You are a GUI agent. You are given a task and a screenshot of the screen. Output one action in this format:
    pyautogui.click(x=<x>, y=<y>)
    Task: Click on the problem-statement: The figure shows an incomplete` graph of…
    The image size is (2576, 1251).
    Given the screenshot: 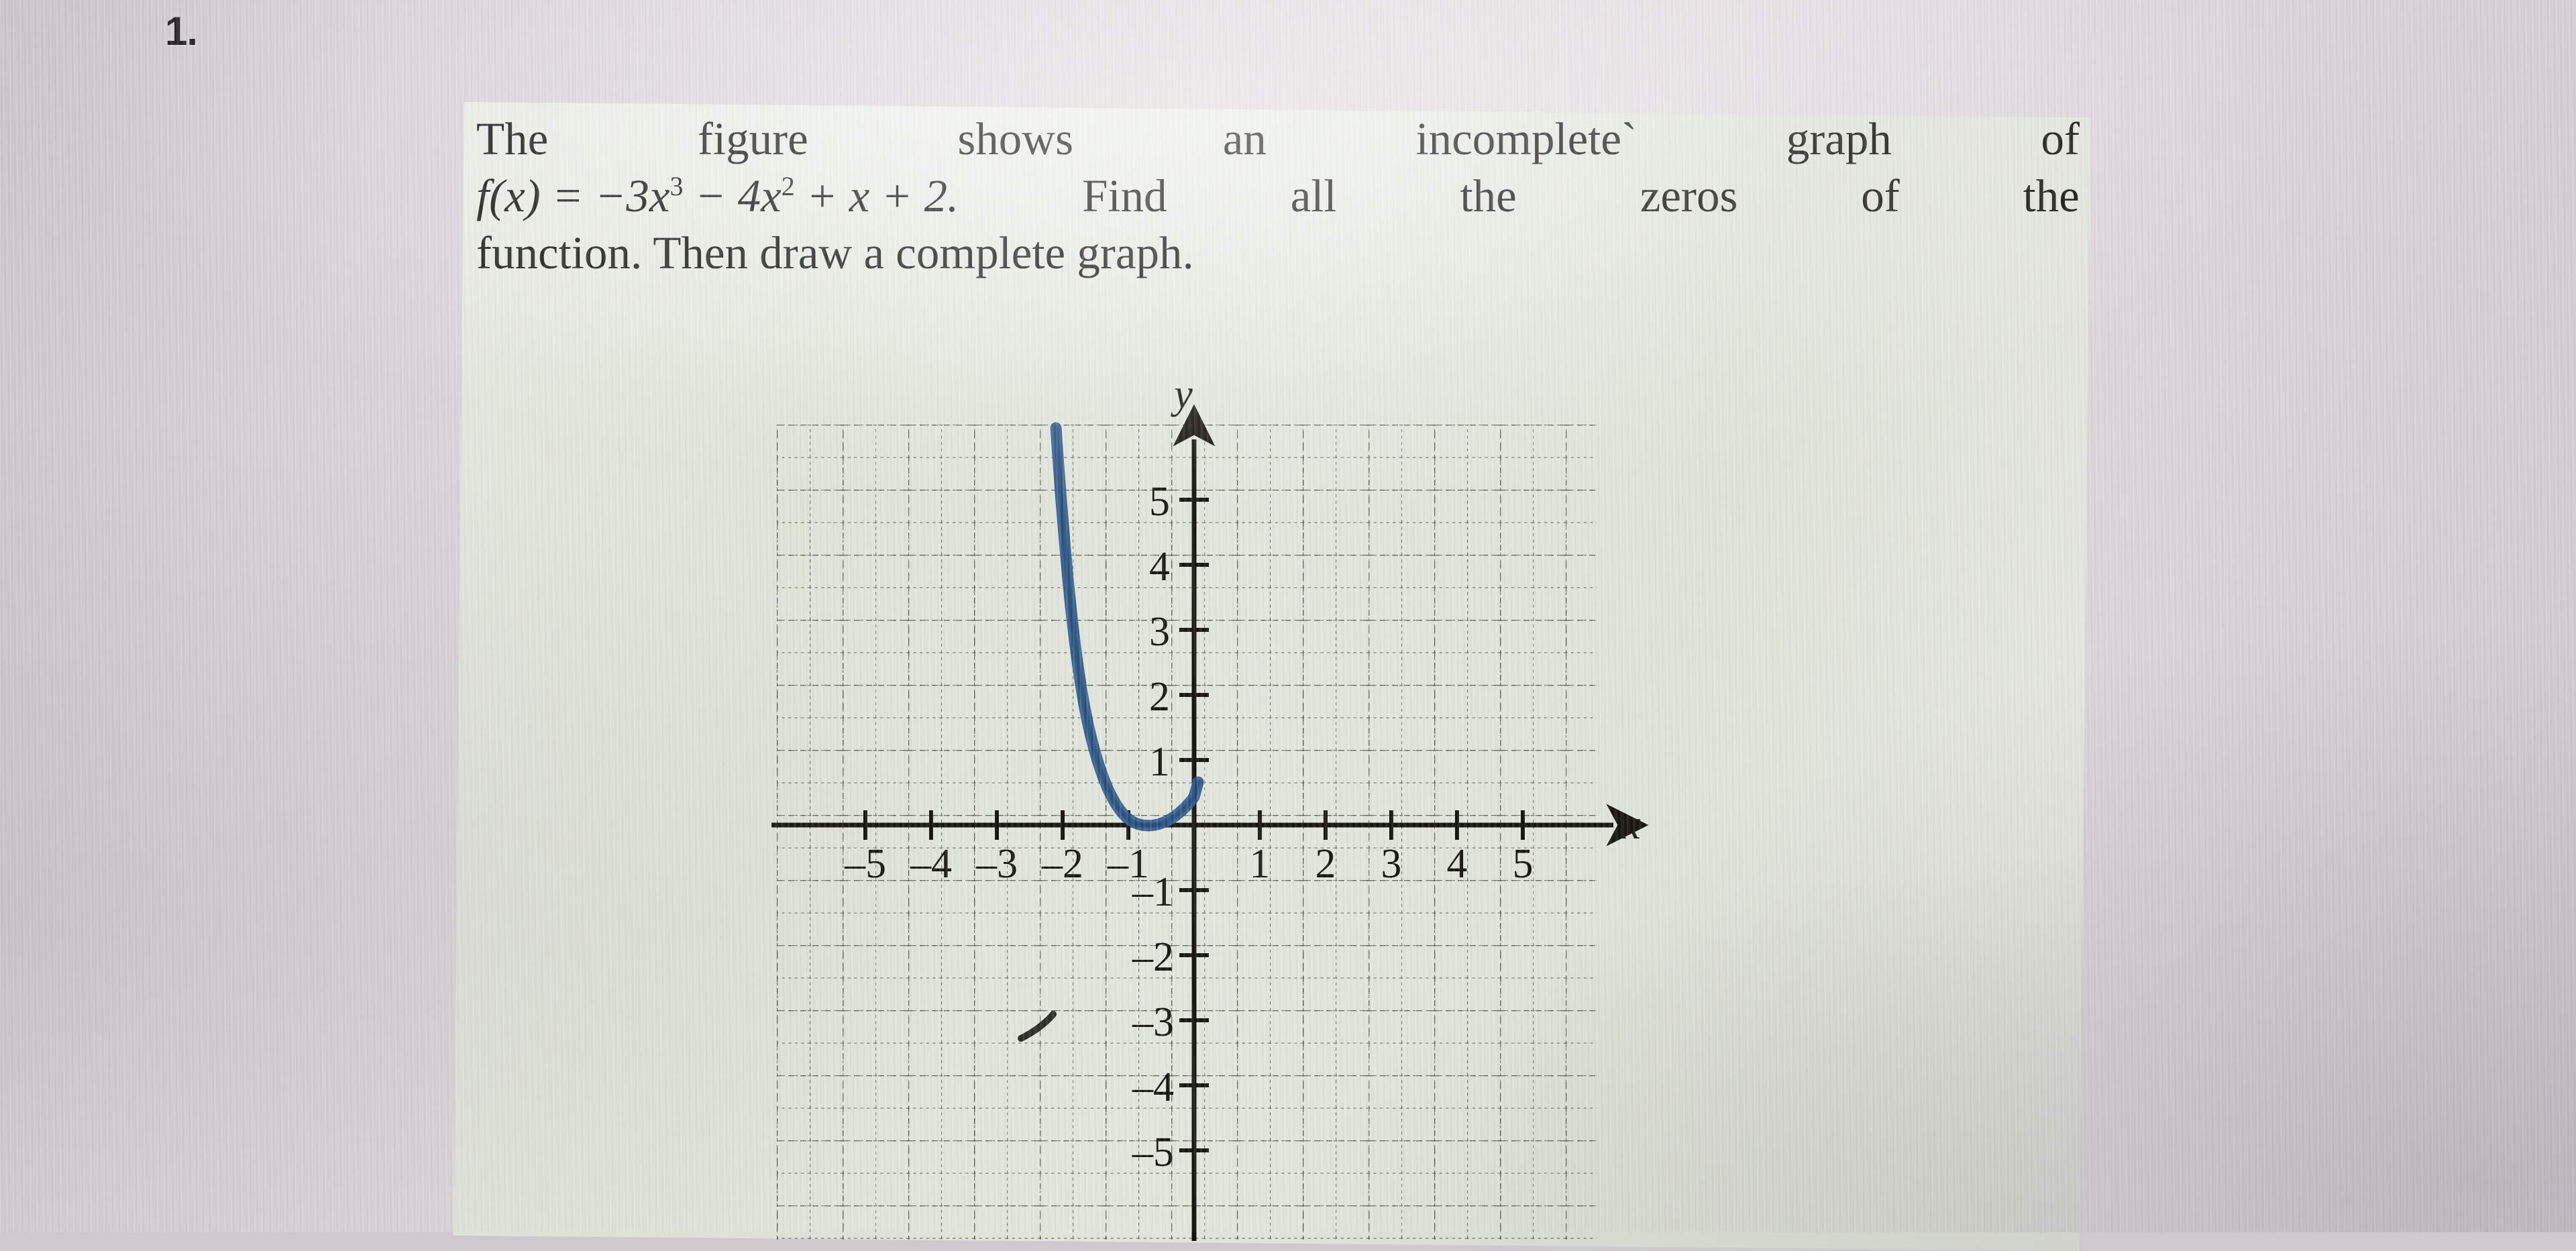 What is the action you would take?
    pyautogui.click(x=1278, y=196)
    